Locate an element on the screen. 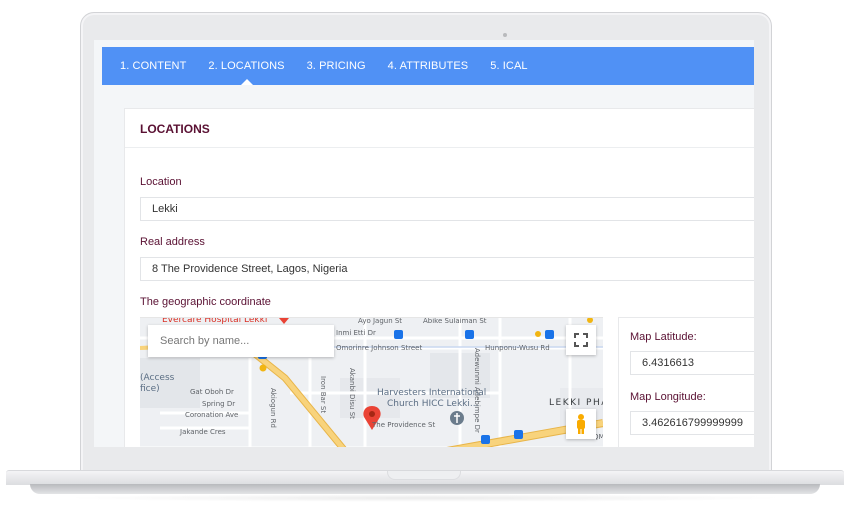 The width and height of the screenshot is (850, 510). tab-content: 1. CONTENT is located at coordinates (153, 66).